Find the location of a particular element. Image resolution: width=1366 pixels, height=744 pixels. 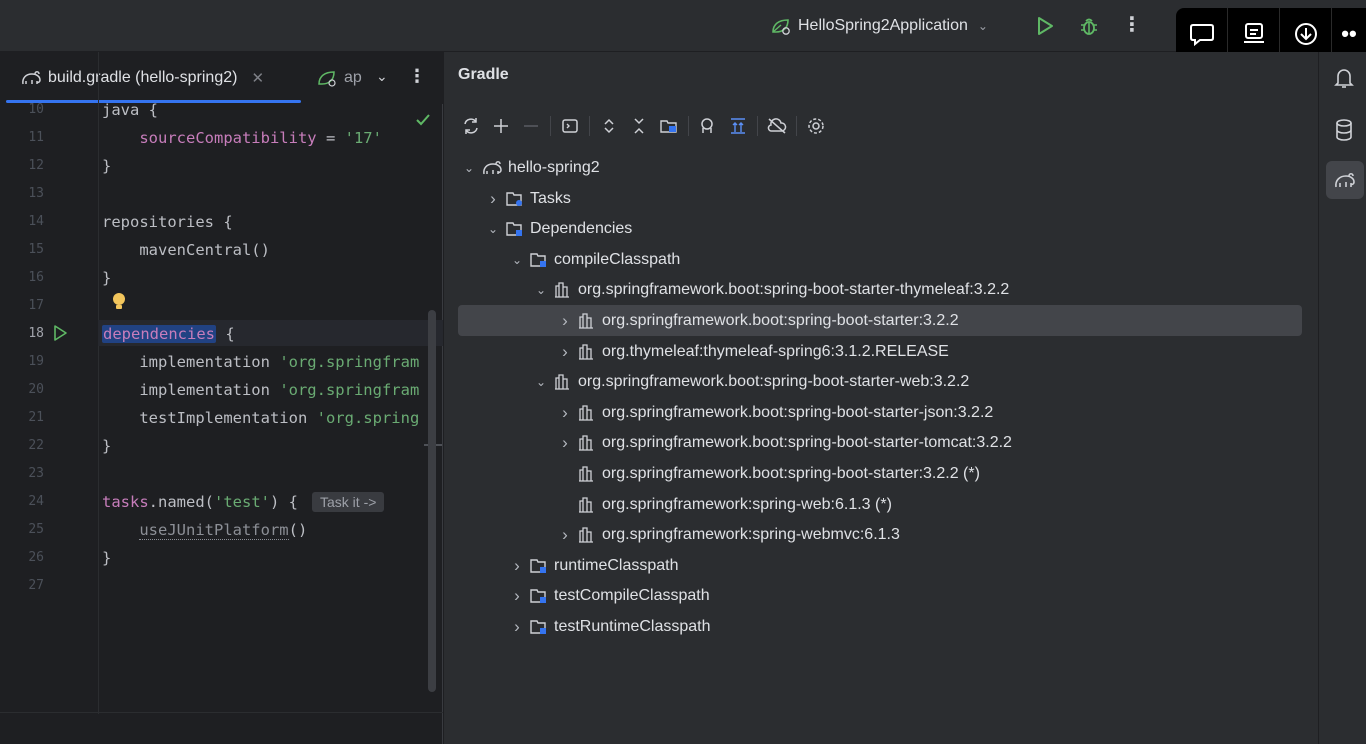

gear-icon is located at coordinates (816, 126).